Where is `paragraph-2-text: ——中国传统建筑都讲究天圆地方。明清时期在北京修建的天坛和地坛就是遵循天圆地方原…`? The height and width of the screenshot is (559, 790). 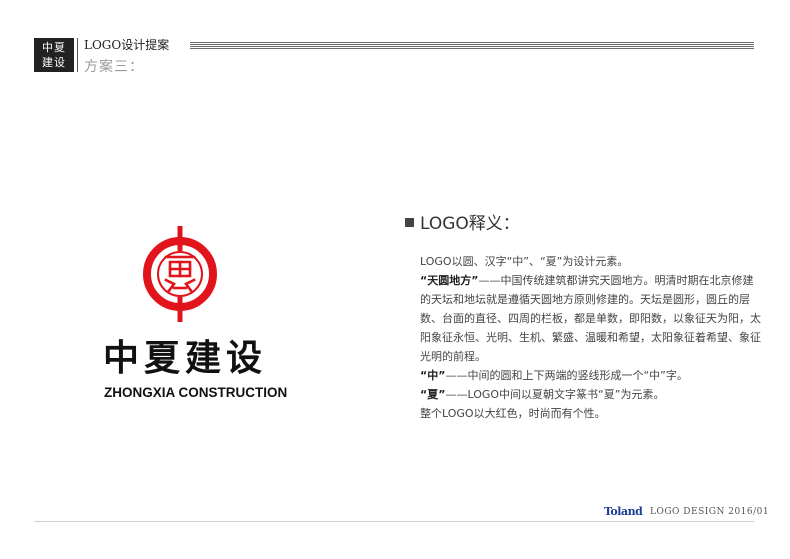
paragraph-2-text: ——中国传统建筑都讲究天圆地方。明清时期在北京修建的天坛和地坛就是遵循天圆地方原… is located at coordinates (590, 318).